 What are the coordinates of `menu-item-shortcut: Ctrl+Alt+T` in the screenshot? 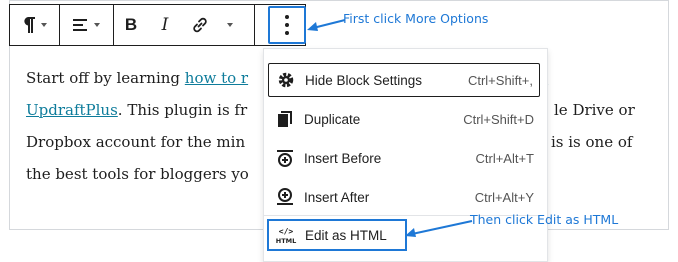 It's located at (504, 158).